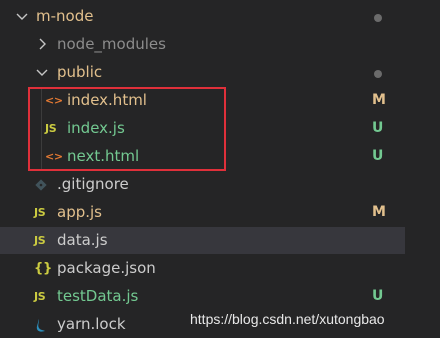 This screenshot has height=338, width=440. What do you see at coordinates (80, 72) in the screenshot?
I see `folder-label: public` at bounding box center [80, 72].